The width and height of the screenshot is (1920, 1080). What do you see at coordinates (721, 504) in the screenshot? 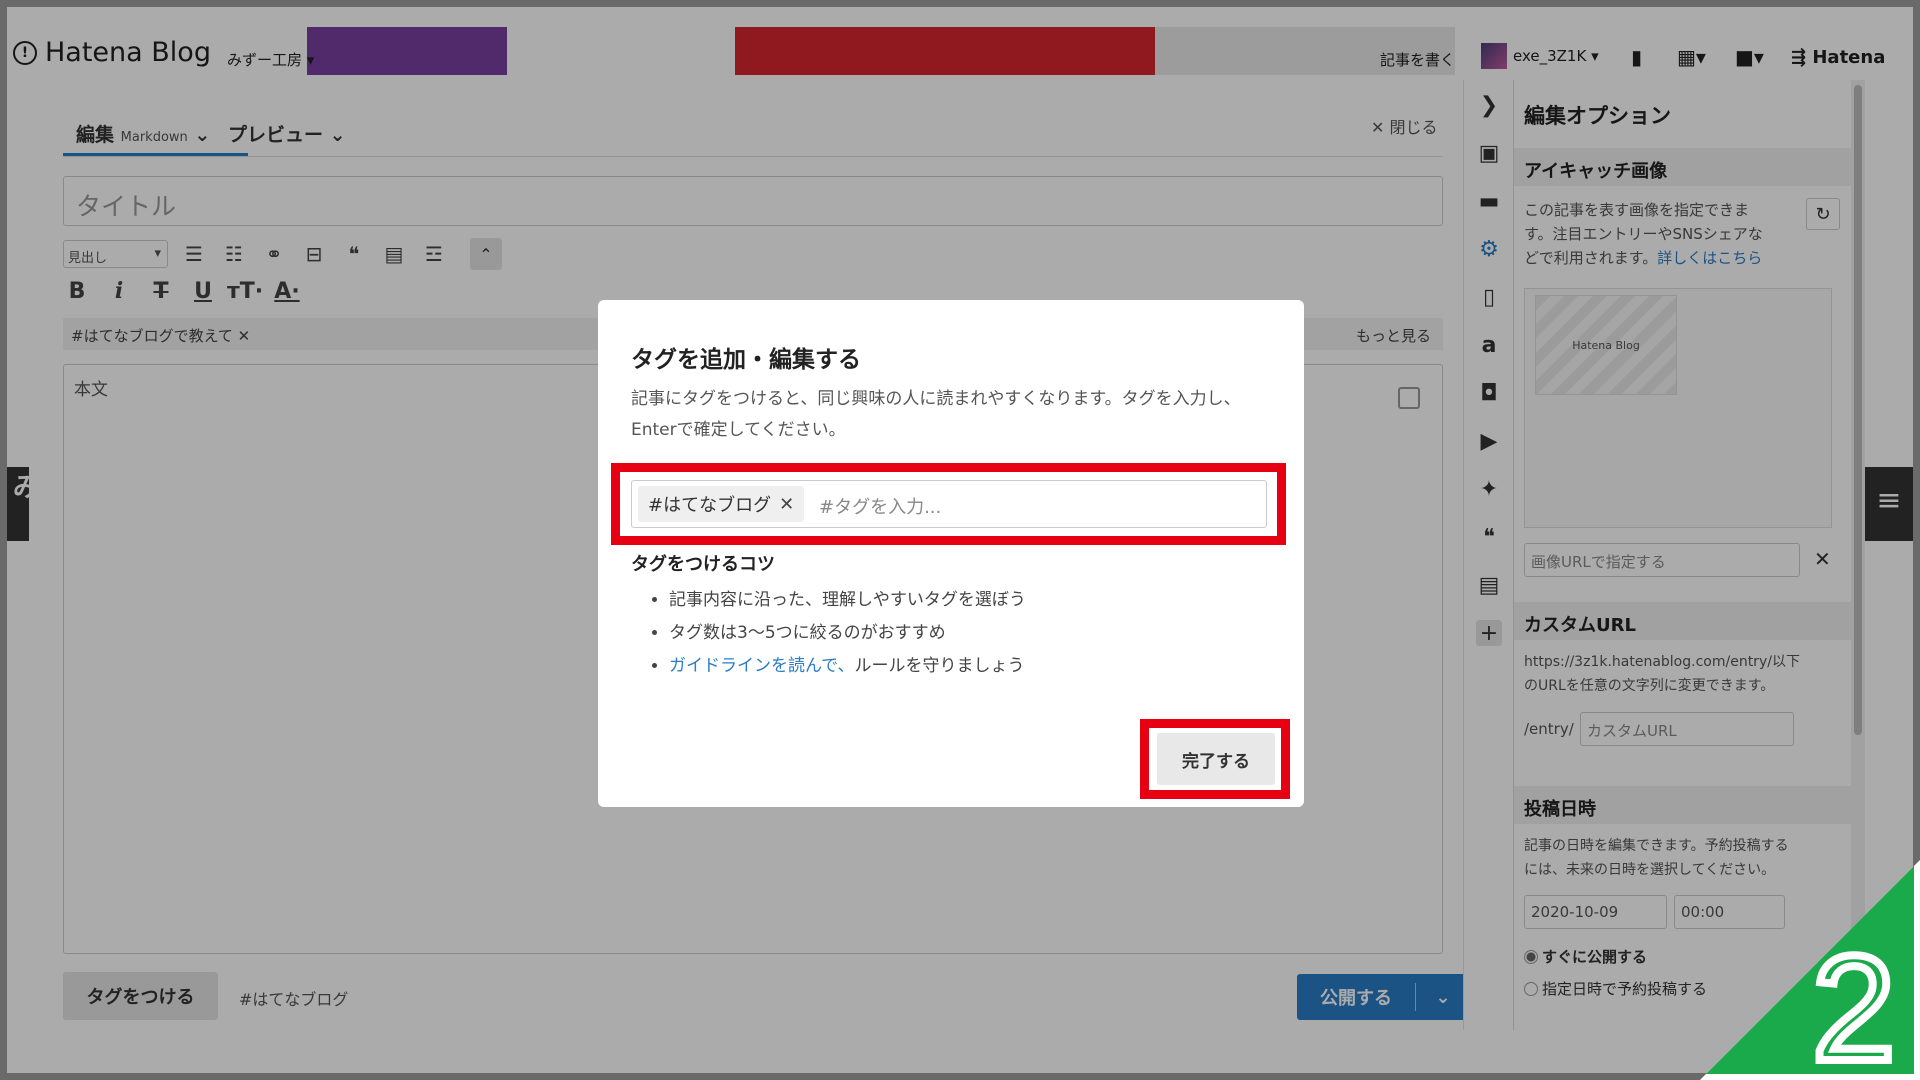
I see `tag-chip: #はてなブログ ✕` at bounding box center [721, 504].